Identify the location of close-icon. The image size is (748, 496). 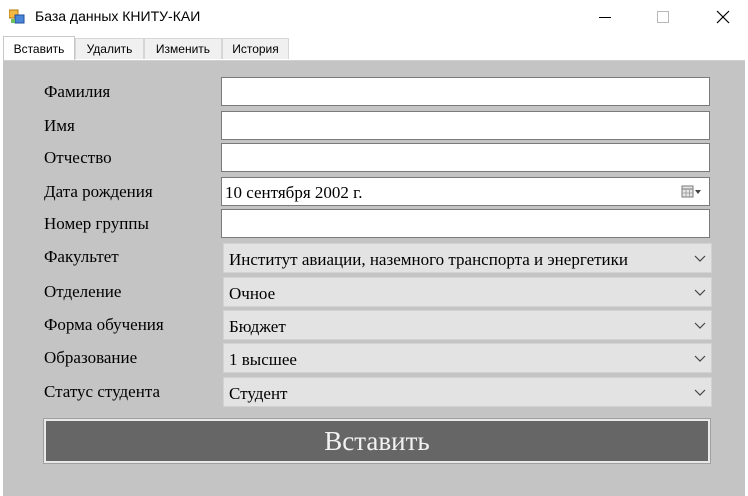
(723, 17).